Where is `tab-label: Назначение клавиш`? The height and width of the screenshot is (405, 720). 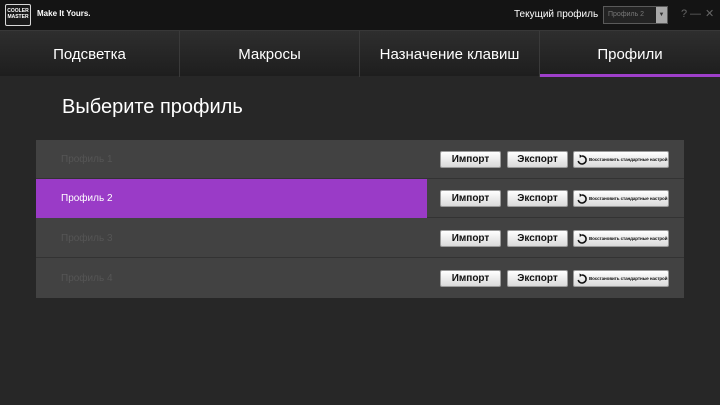 tab-label: Назначение клавиш is located at coordinates (449, 54).